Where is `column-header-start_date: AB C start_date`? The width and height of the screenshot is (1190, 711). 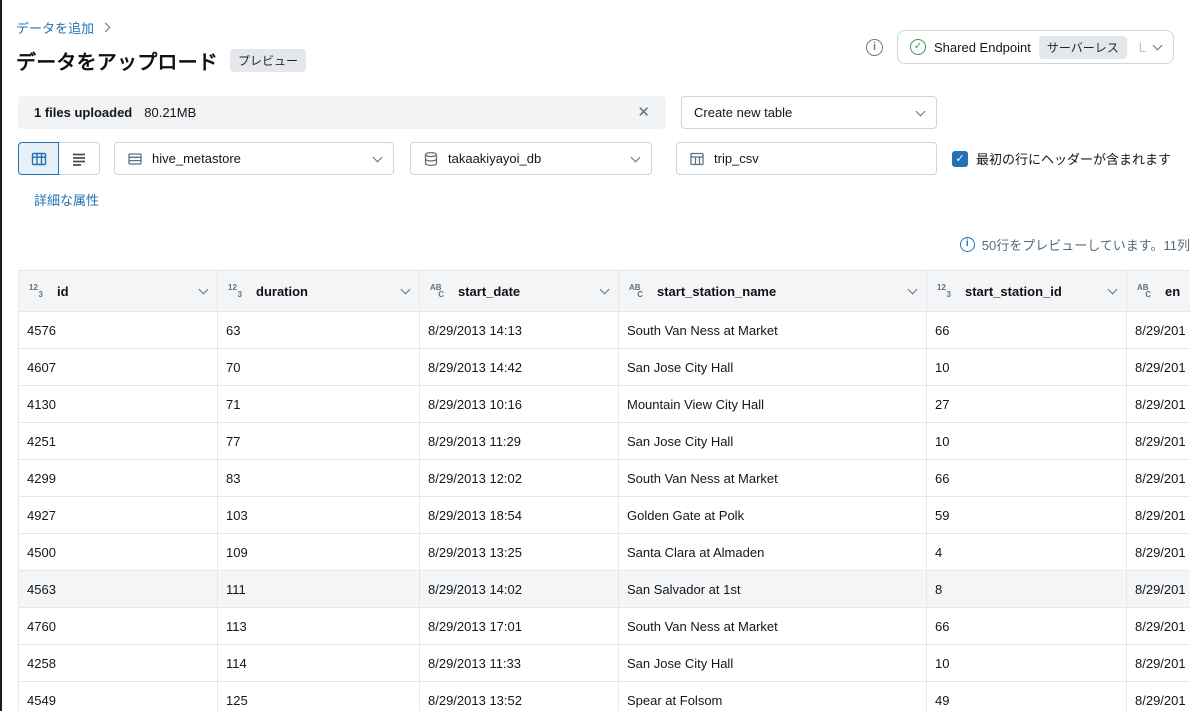
column-header-start_date: AB C start_date is located at coordinates (519, 291).